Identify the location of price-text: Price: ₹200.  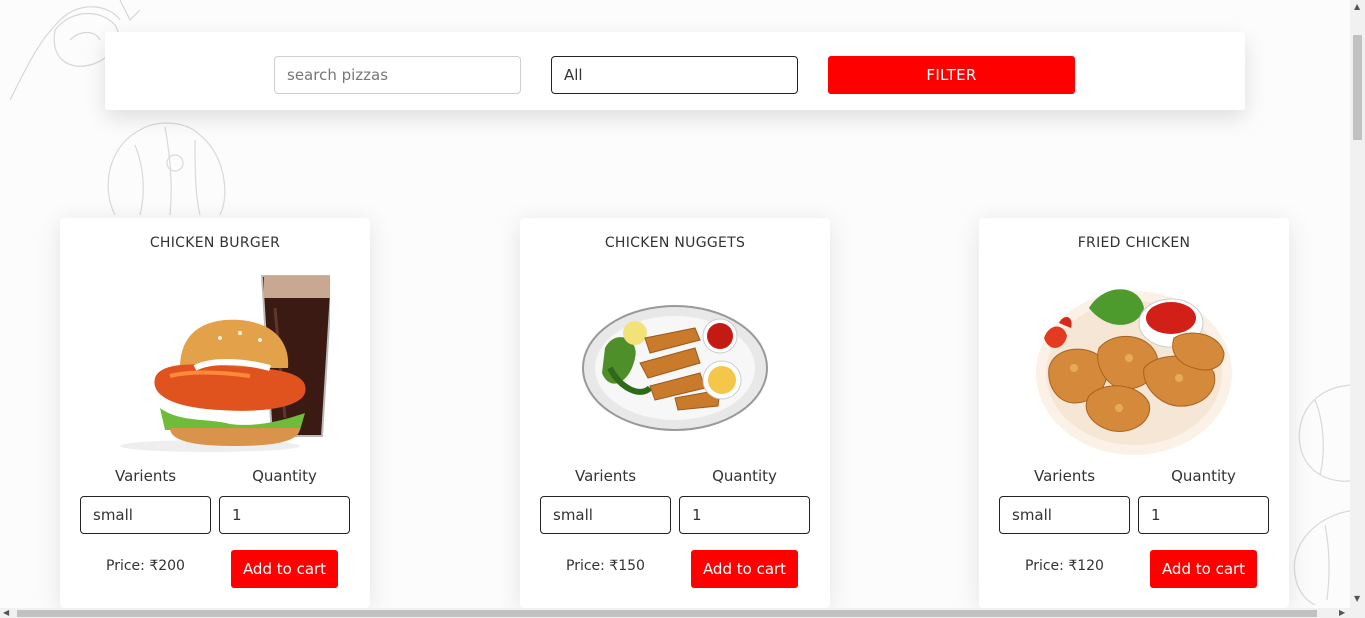
(145, 566).